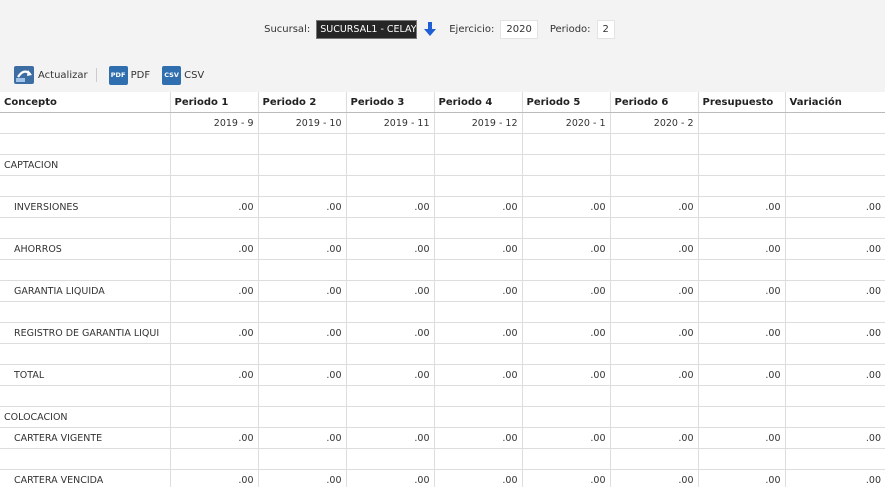  Describe the element at coordinates (653, 123) in the screenshot. I see `period-cell: 2020 - 2` at that location.